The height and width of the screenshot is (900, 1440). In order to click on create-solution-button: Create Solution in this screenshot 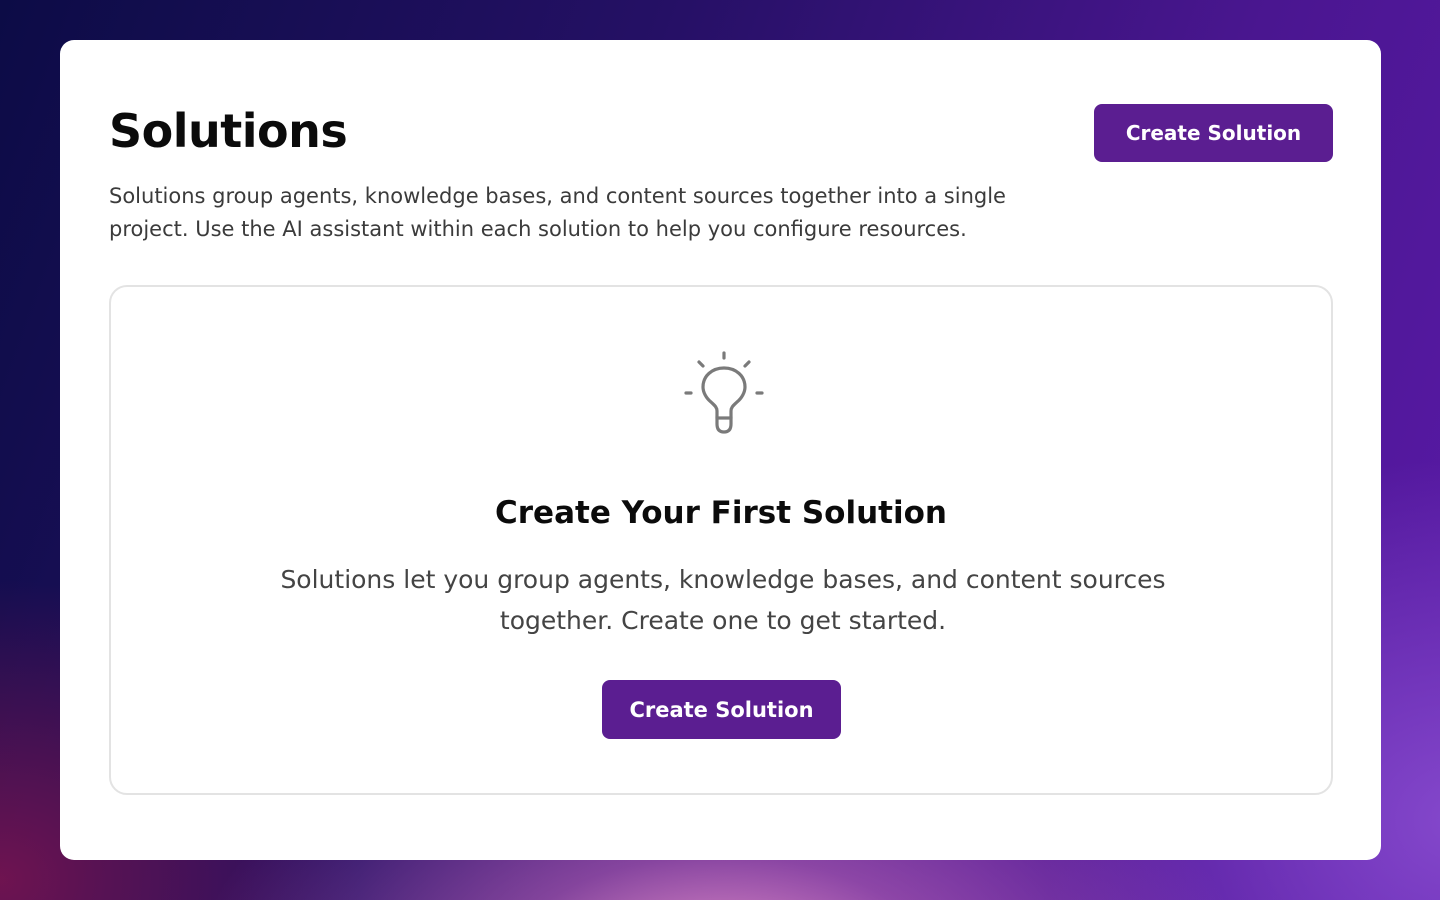, I will do `click(1213, 133)`.